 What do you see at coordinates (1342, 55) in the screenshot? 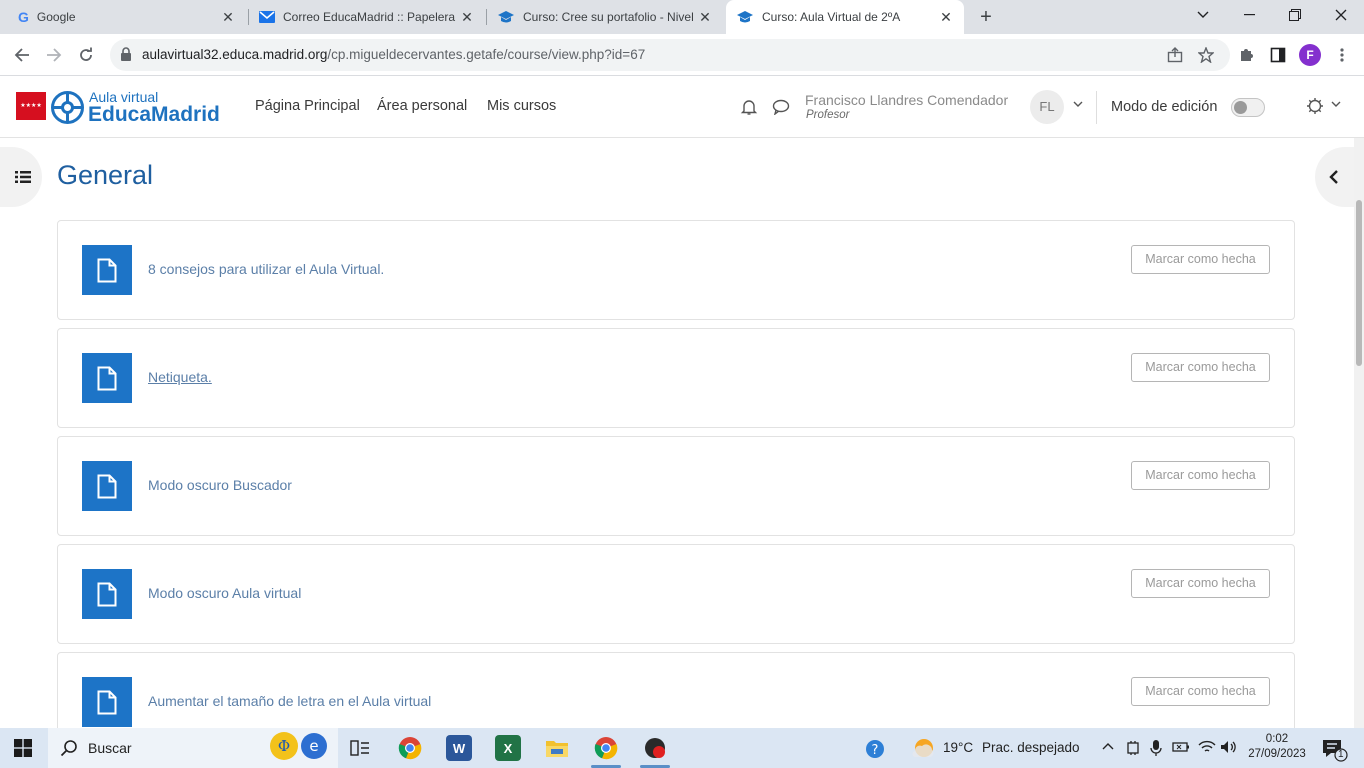
I see `more-options-icon` at bounding box center [1342, 55].